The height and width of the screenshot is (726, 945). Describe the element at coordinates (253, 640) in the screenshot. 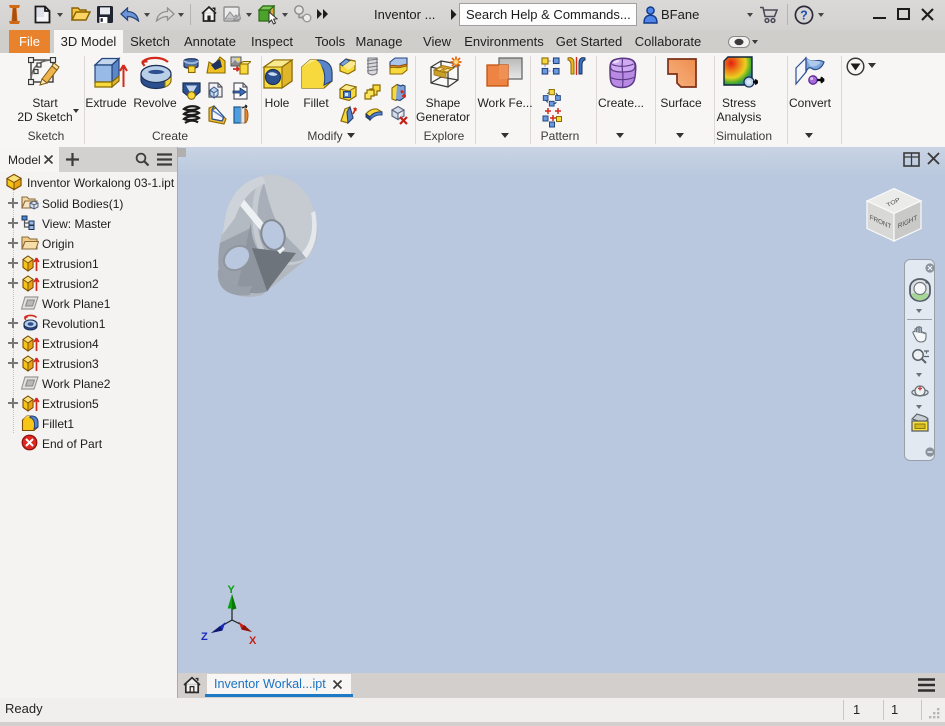

I see `svg-text: X` at that location.